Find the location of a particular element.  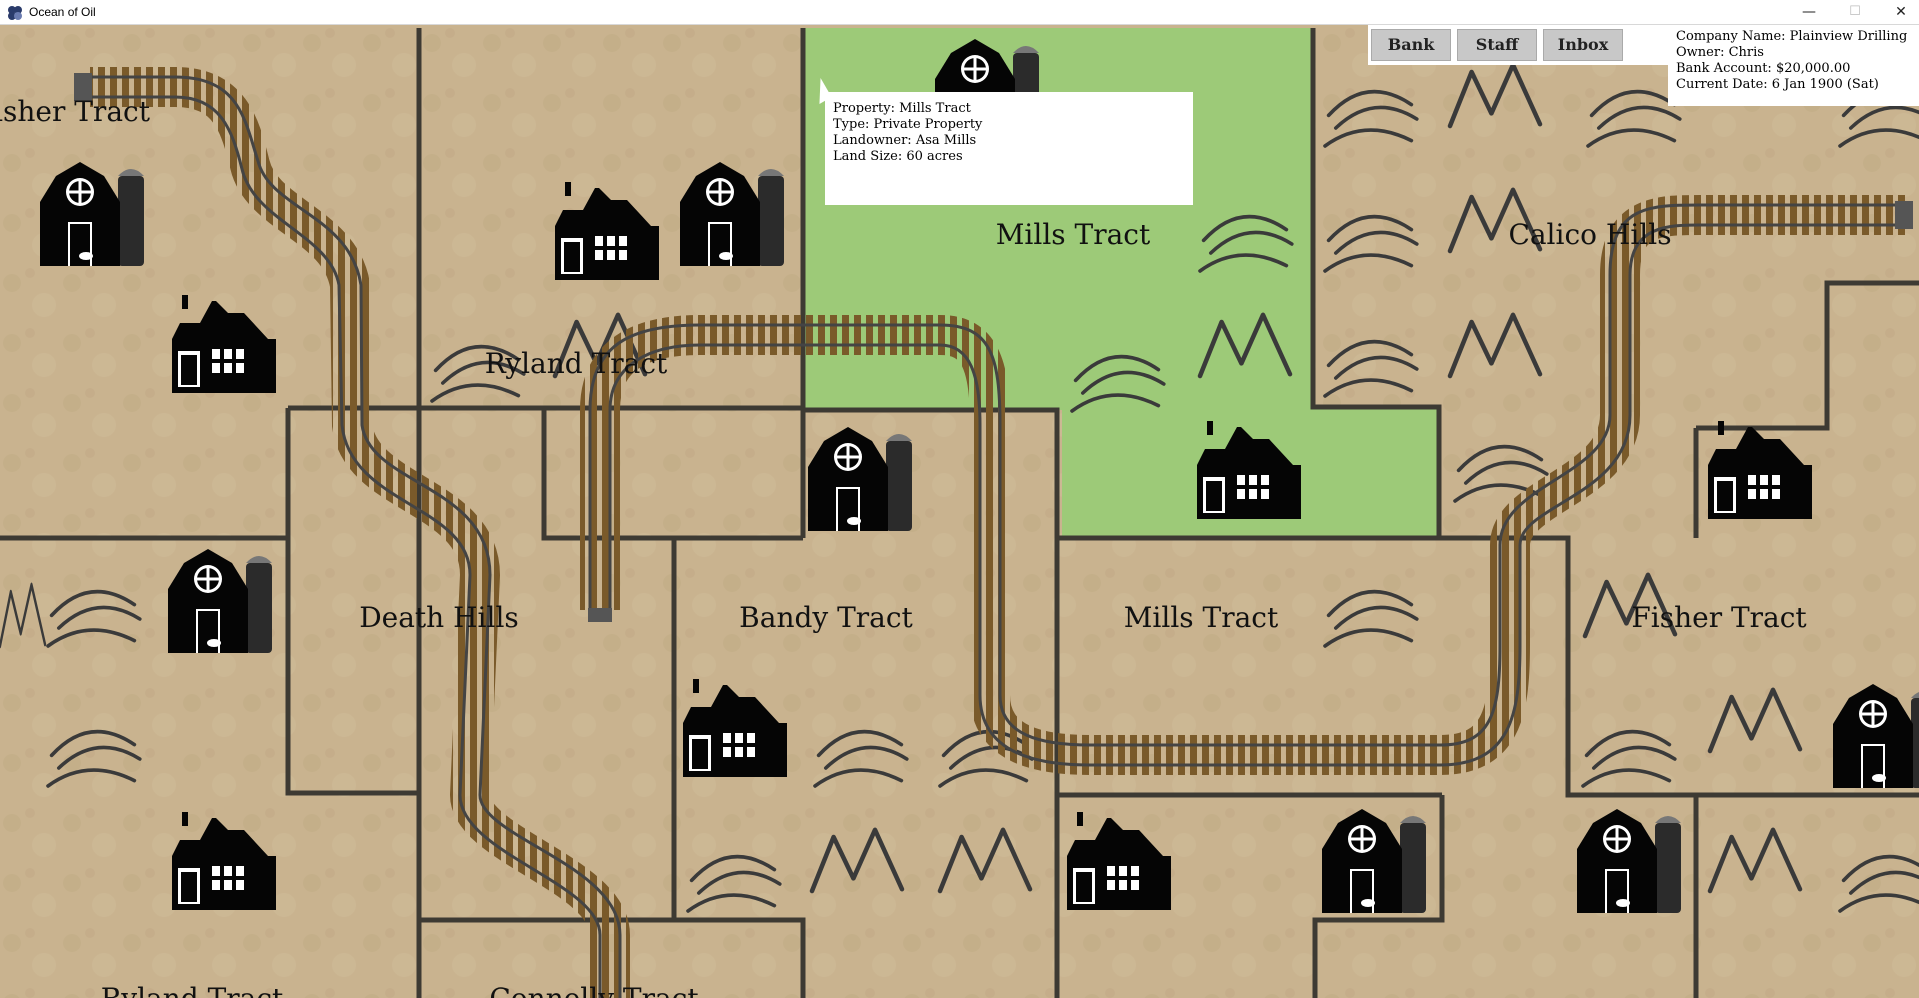

tract-label-fisher-right: Fisher Tract is located at coordinates (1718, 617).